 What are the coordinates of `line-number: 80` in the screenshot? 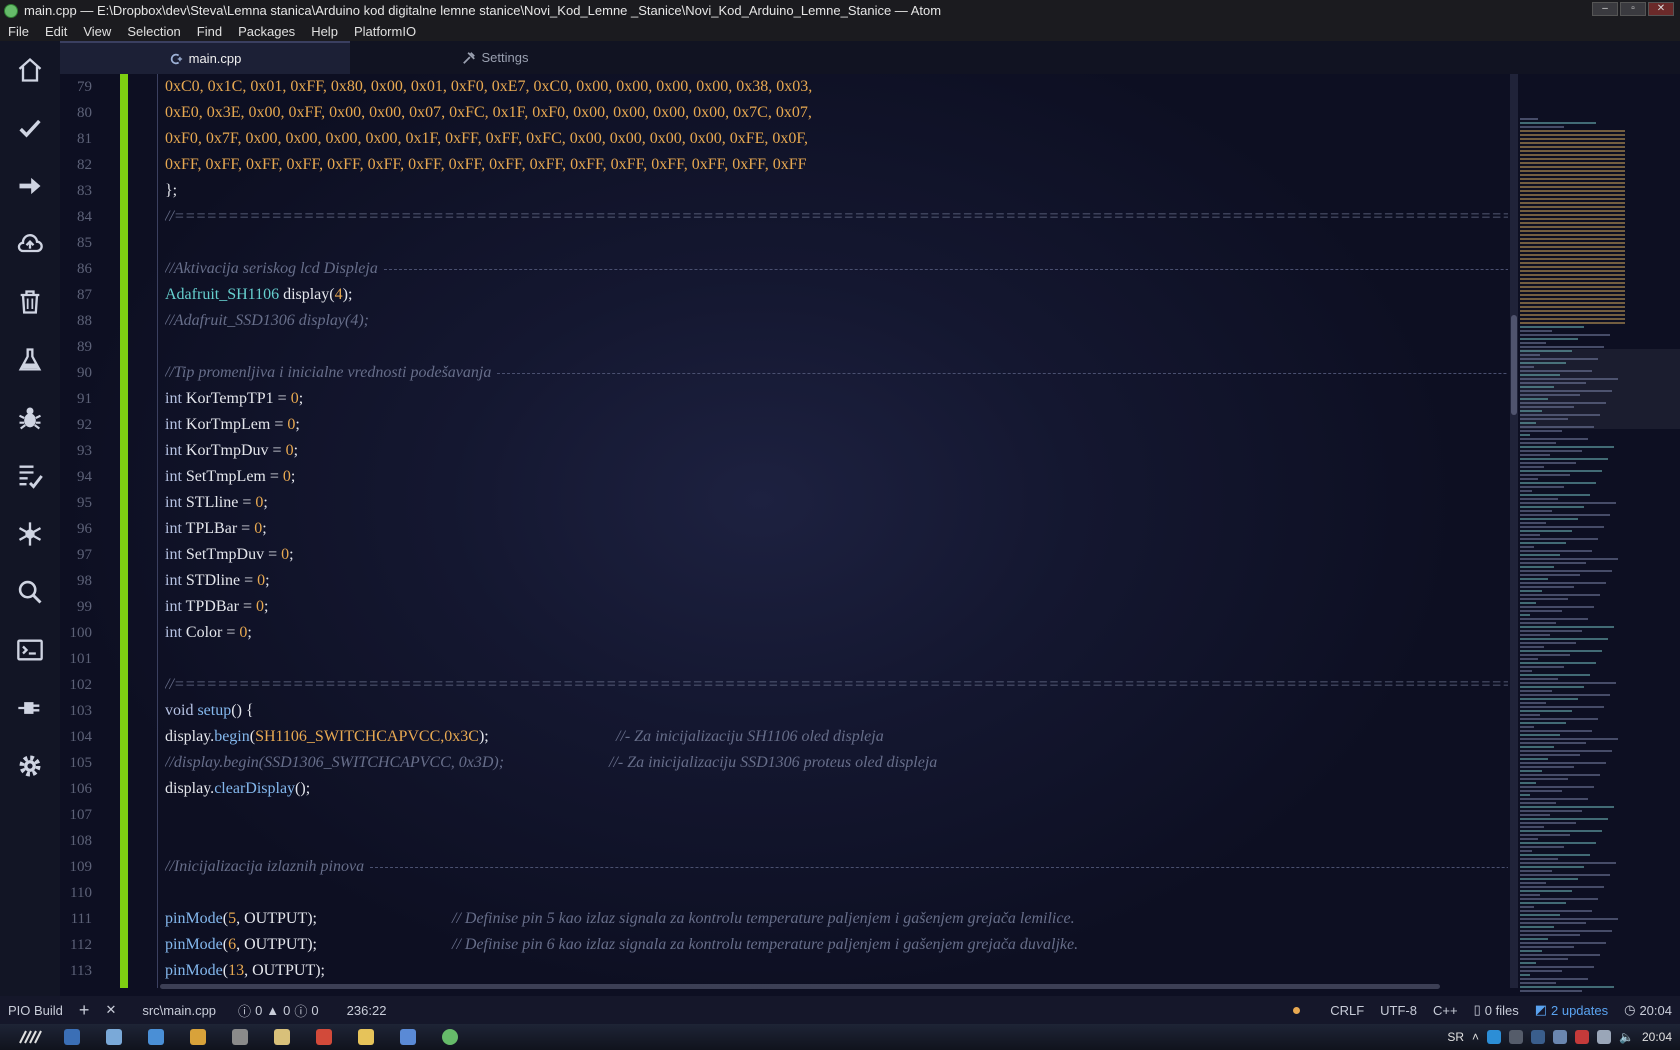 It's located at (90, 113).